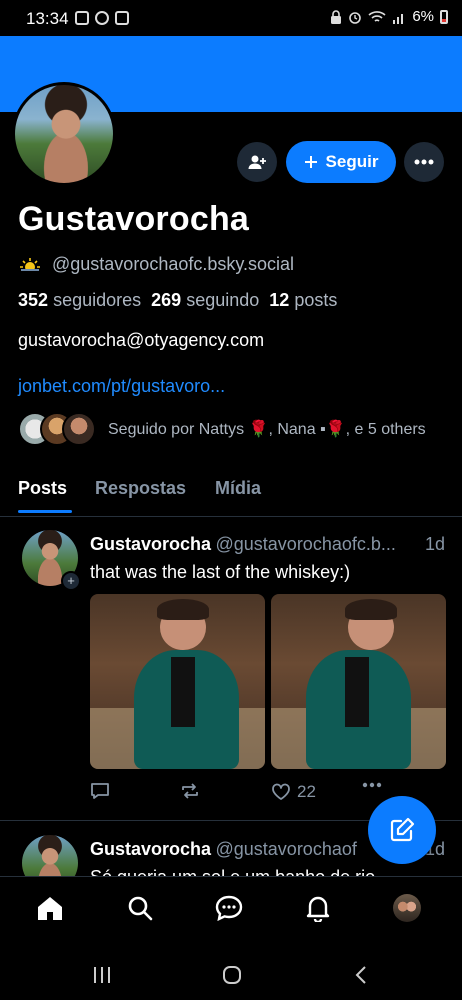  What do you see at coordinates (141, 340) in the screenshot?
I see `profile-bio-email: gustavorocha@otyagency.com` at bounding box center [141, 340].